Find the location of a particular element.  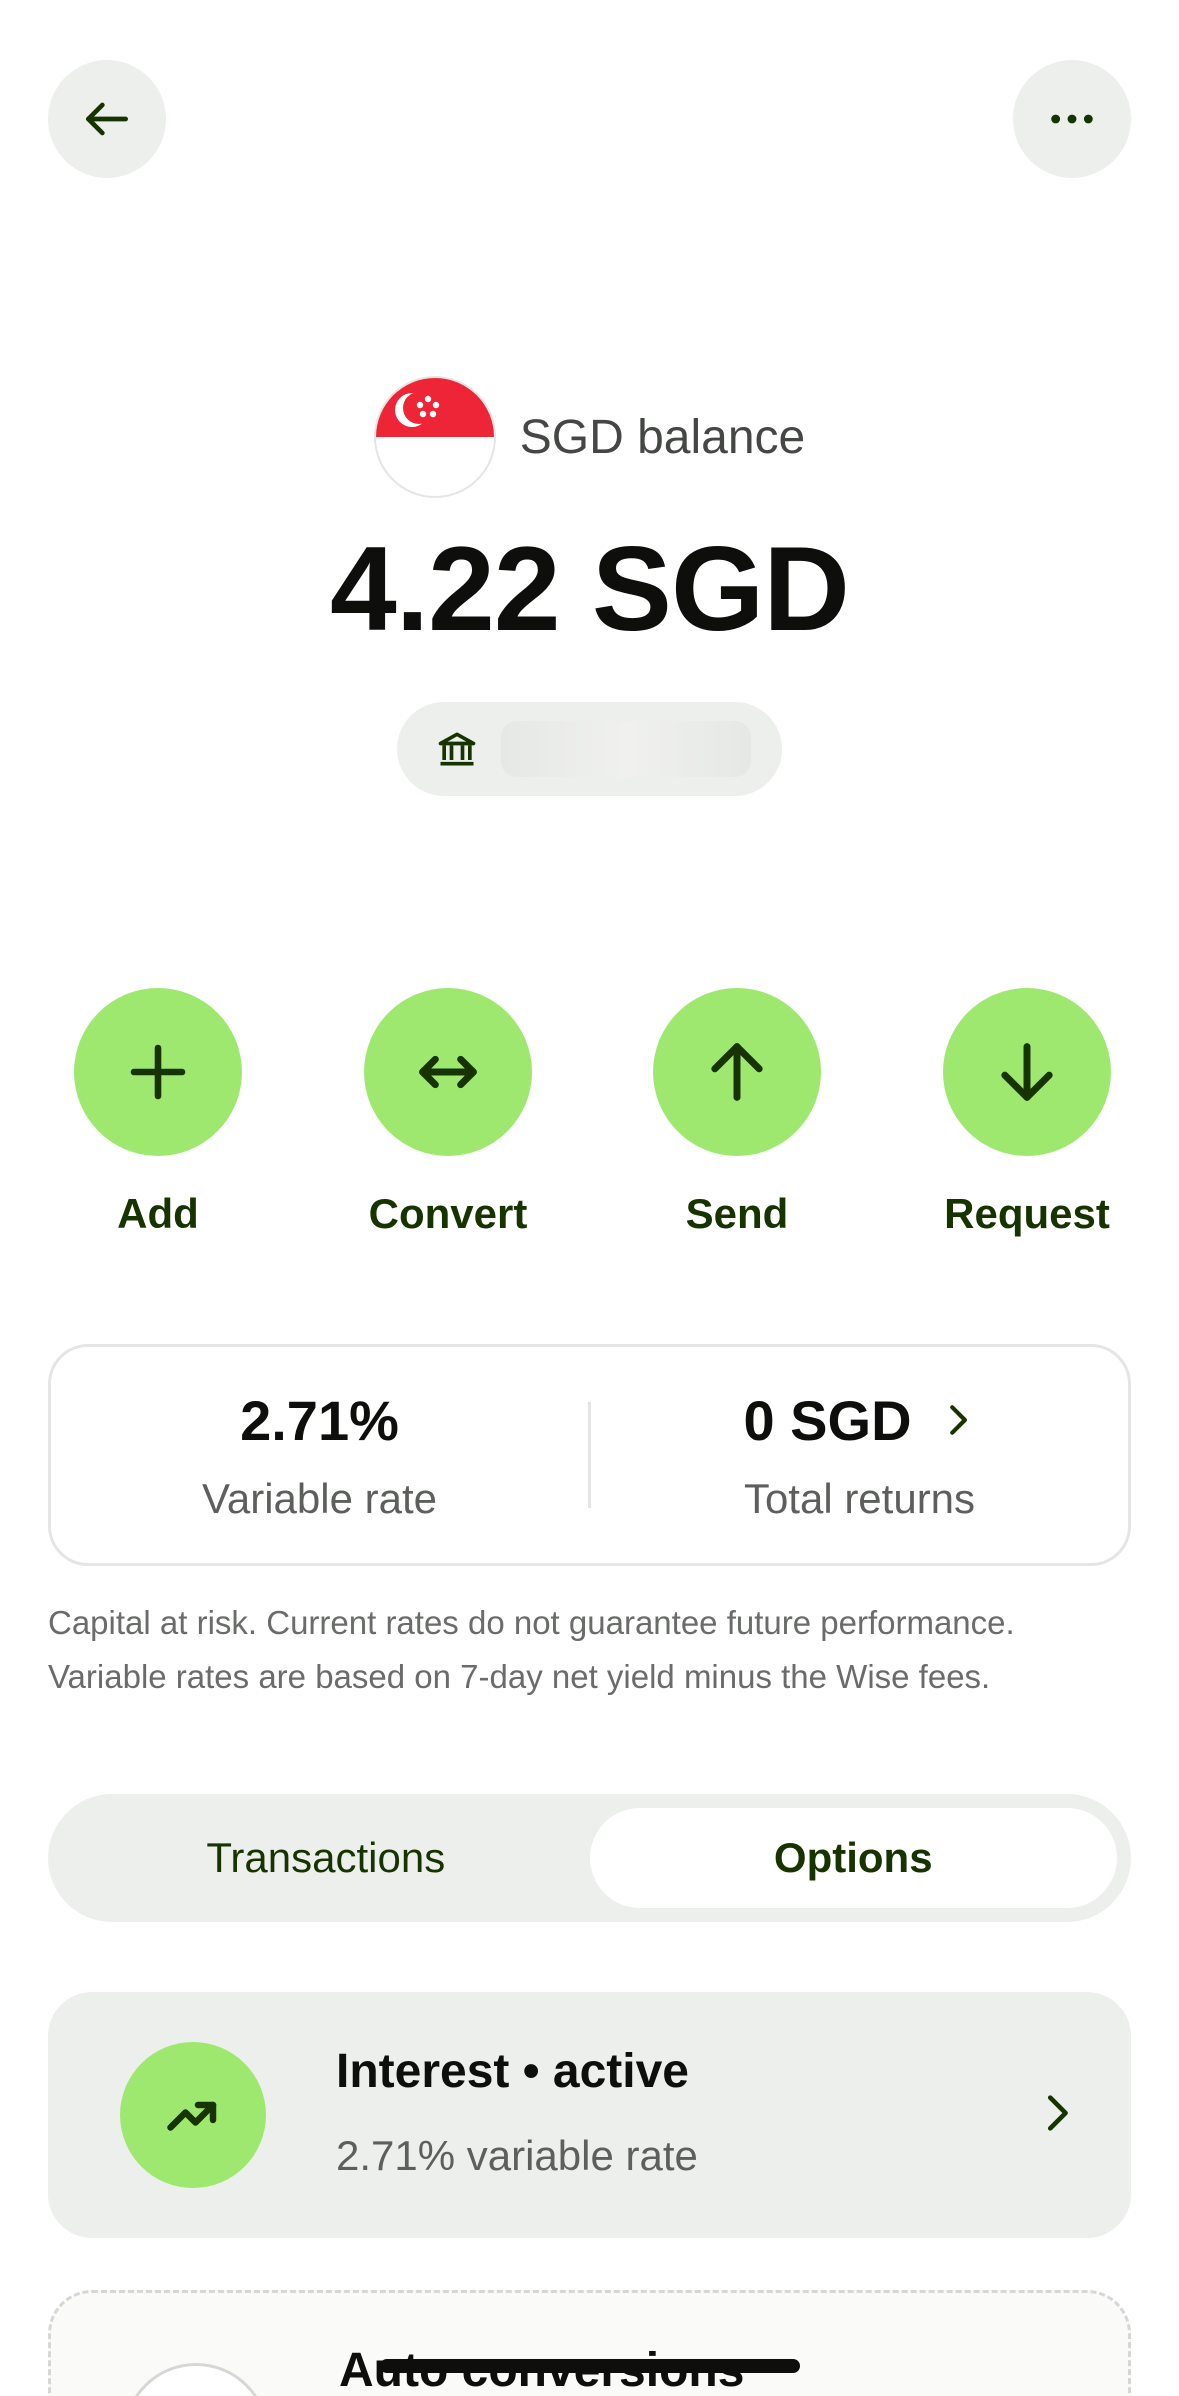

balance-header: SGD balance is located at coordinates (589, 437).